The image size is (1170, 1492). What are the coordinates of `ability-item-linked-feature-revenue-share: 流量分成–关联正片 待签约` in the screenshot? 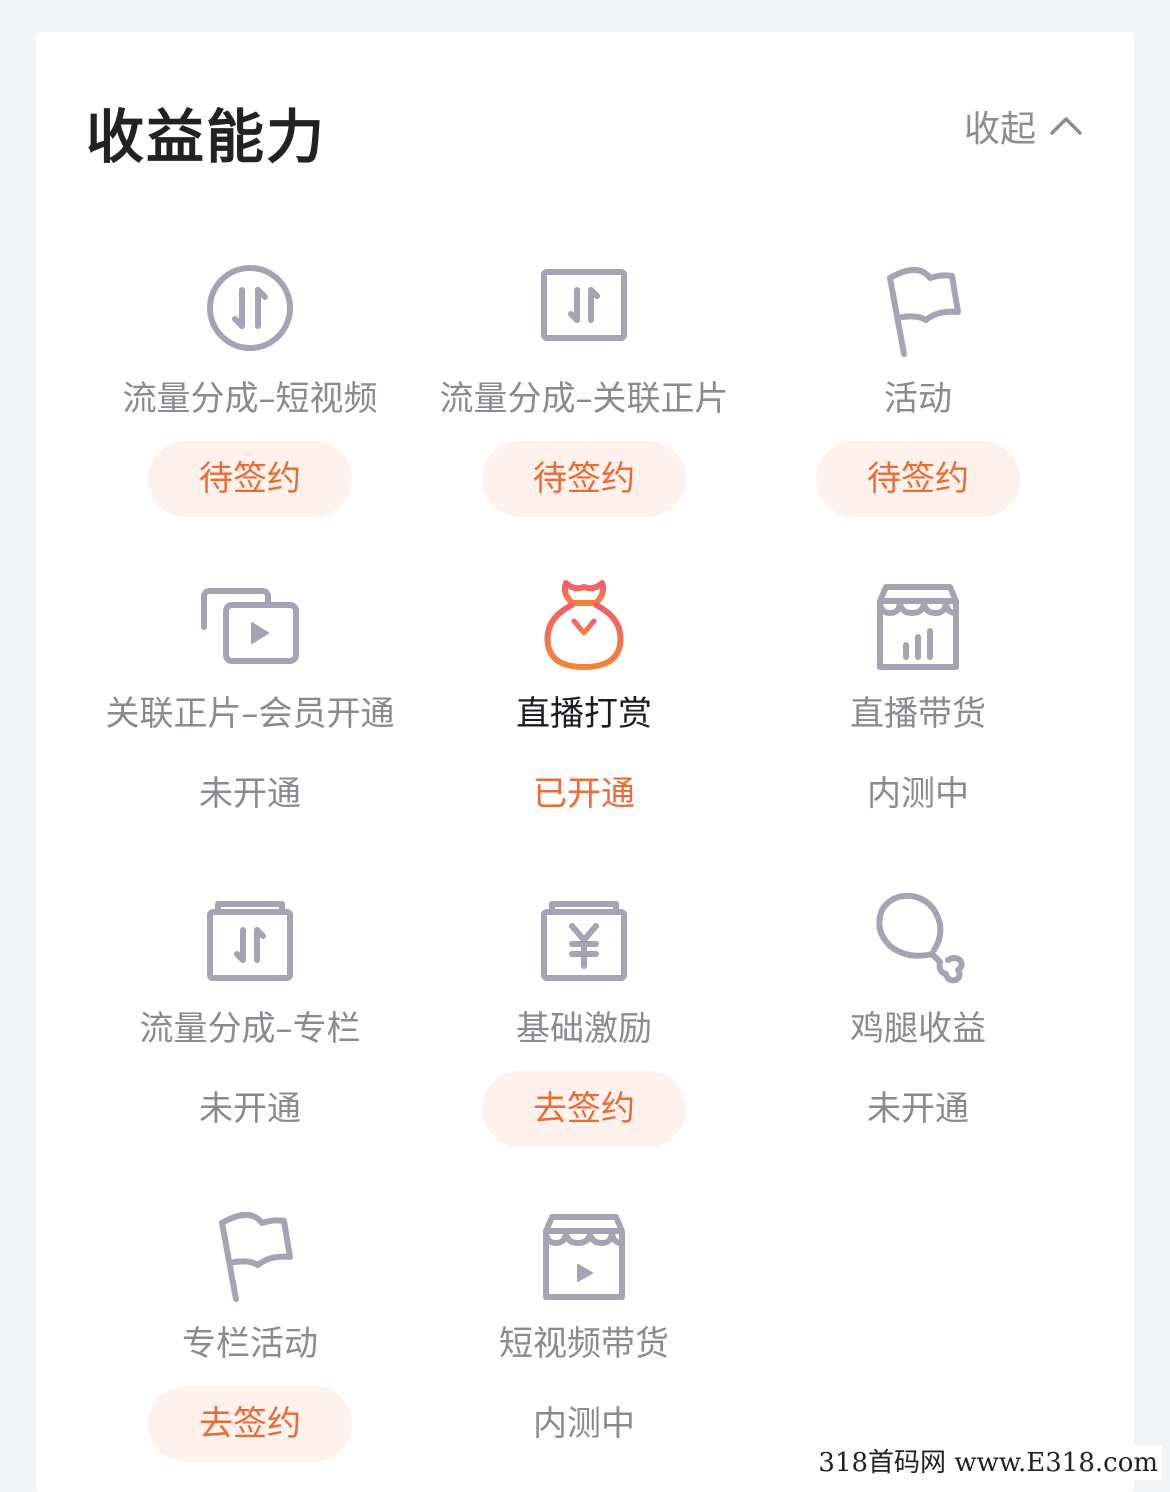 It's located at (584, 387).